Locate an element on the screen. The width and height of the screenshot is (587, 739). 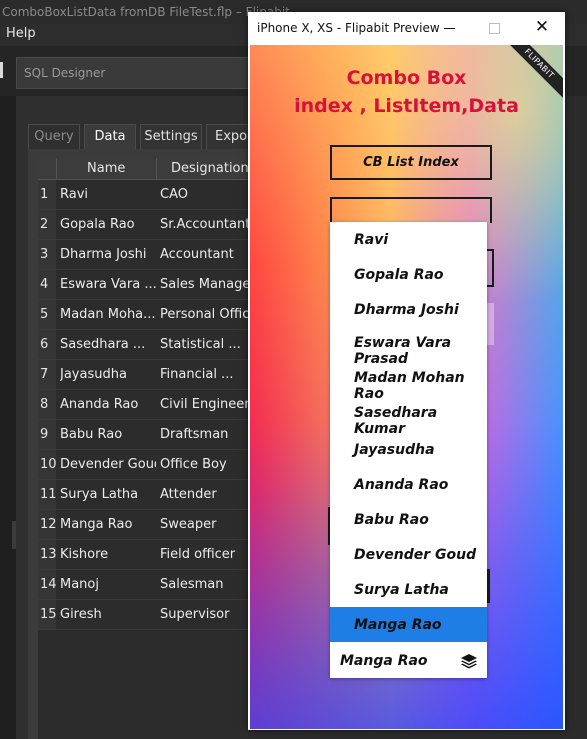
dropdown-item: Ravi is located at coordinates (408, 239).